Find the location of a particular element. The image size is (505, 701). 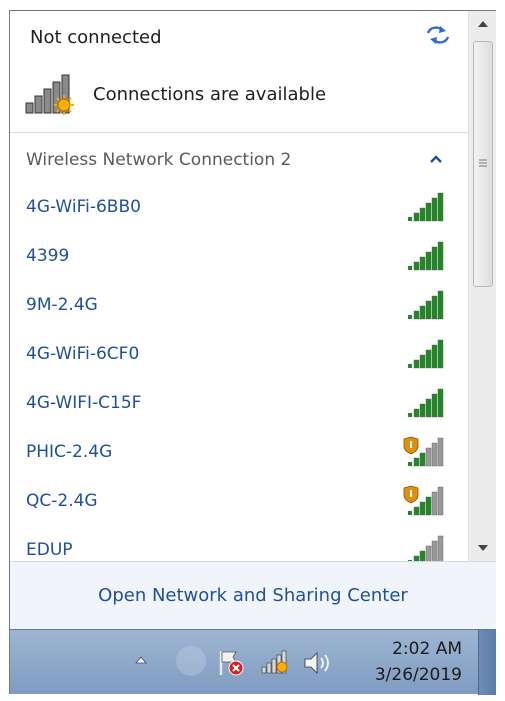

show-hidden-icons-icon is located at coordinates (141, 660).